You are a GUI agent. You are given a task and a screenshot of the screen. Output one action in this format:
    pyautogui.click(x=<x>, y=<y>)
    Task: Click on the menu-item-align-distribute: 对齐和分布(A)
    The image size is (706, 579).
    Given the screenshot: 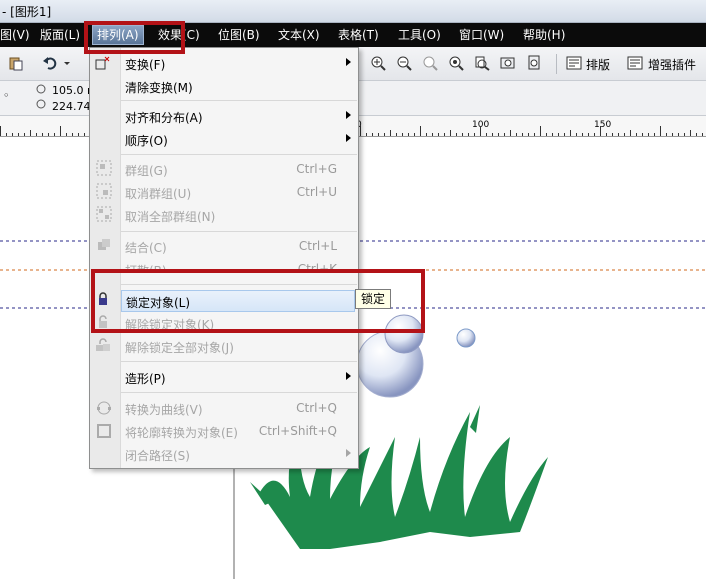 What is the action you would take?
    pyautogui.click(x=239, y=116)
    